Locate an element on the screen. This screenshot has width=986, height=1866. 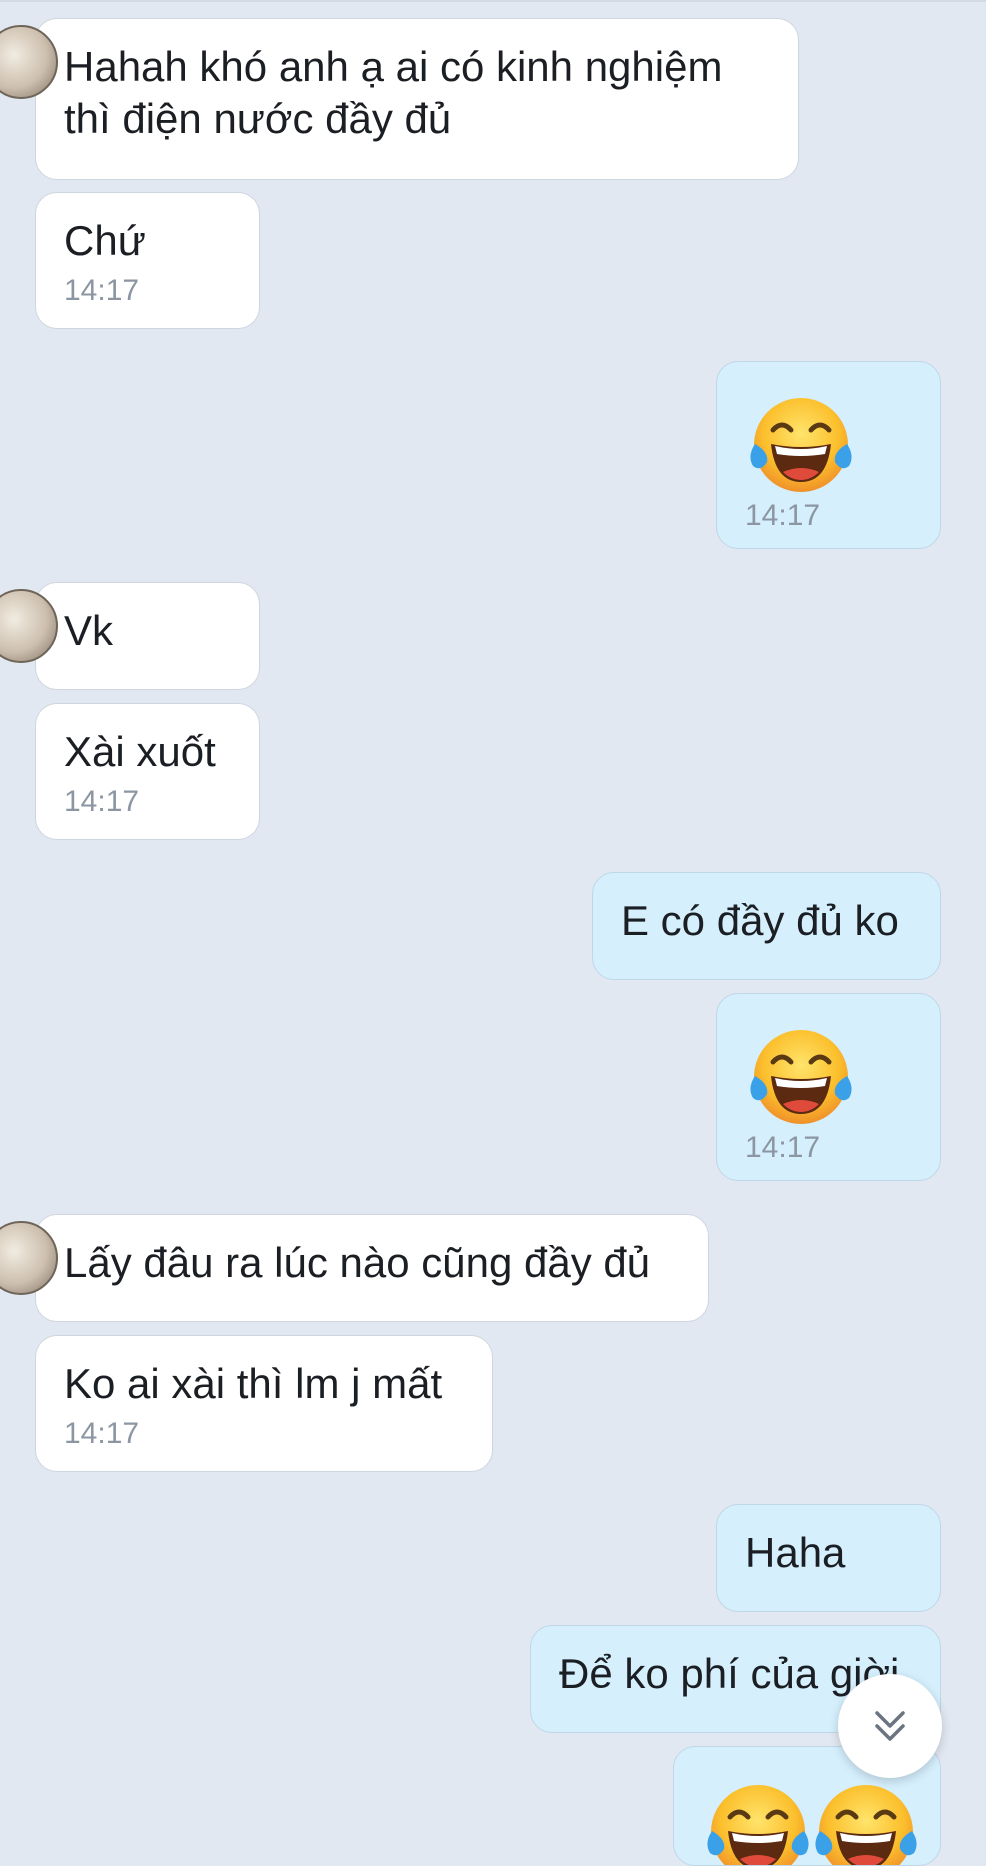
message-text: Chứ is located at coordinates (105, 240).